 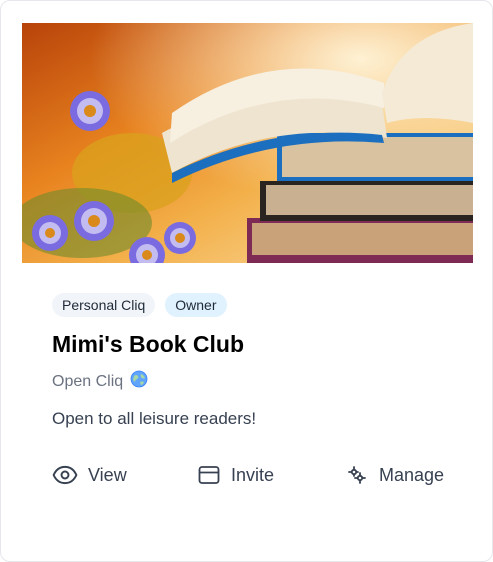 I want to click on card-title: Mimi's Book Club, so click(x=148, y=344).